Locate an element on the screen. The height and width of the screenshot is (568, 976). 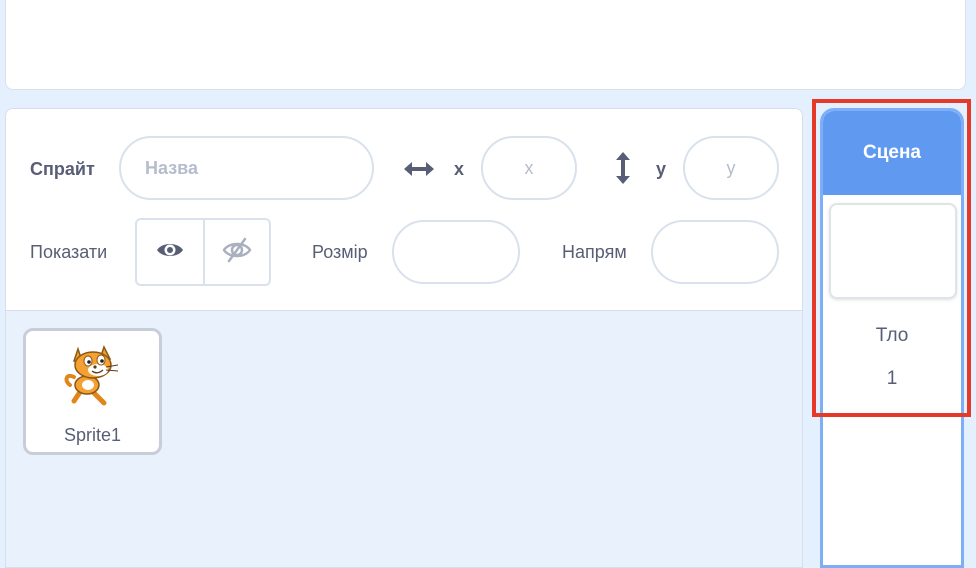
direction-input is located at coordinates (715, 252).